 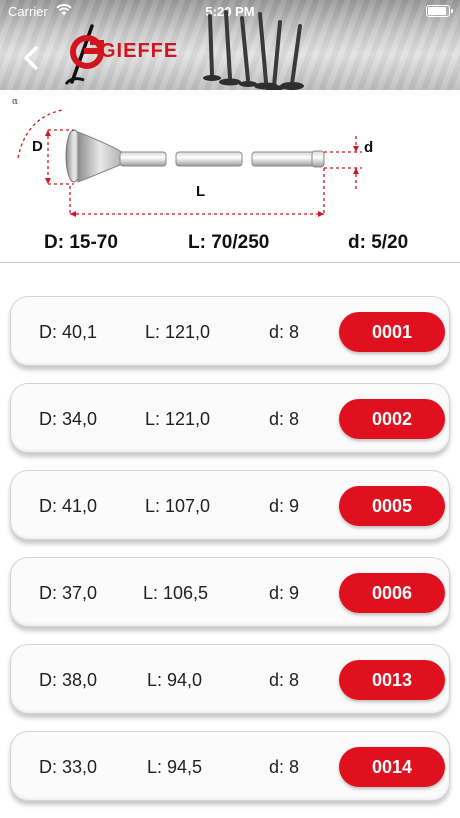 What do you see at coordinates (230, 679) in the screenshot?
I see `list-item: D: 38,0 L: 94,0 d: 8 0013` at bounding box center [230, 679].